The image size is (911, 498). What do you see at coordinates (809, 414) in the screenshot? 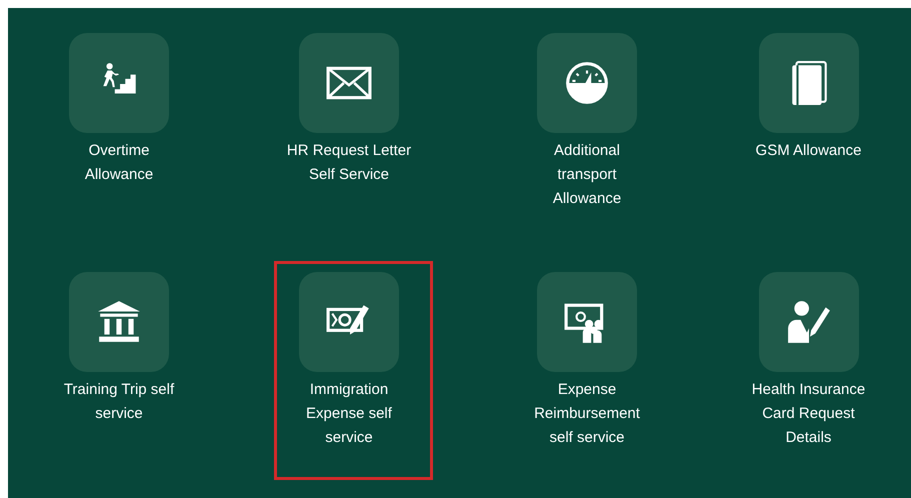
I see `tile-label: Health Insurance Card Request Details` at bounding box center [809, 414].